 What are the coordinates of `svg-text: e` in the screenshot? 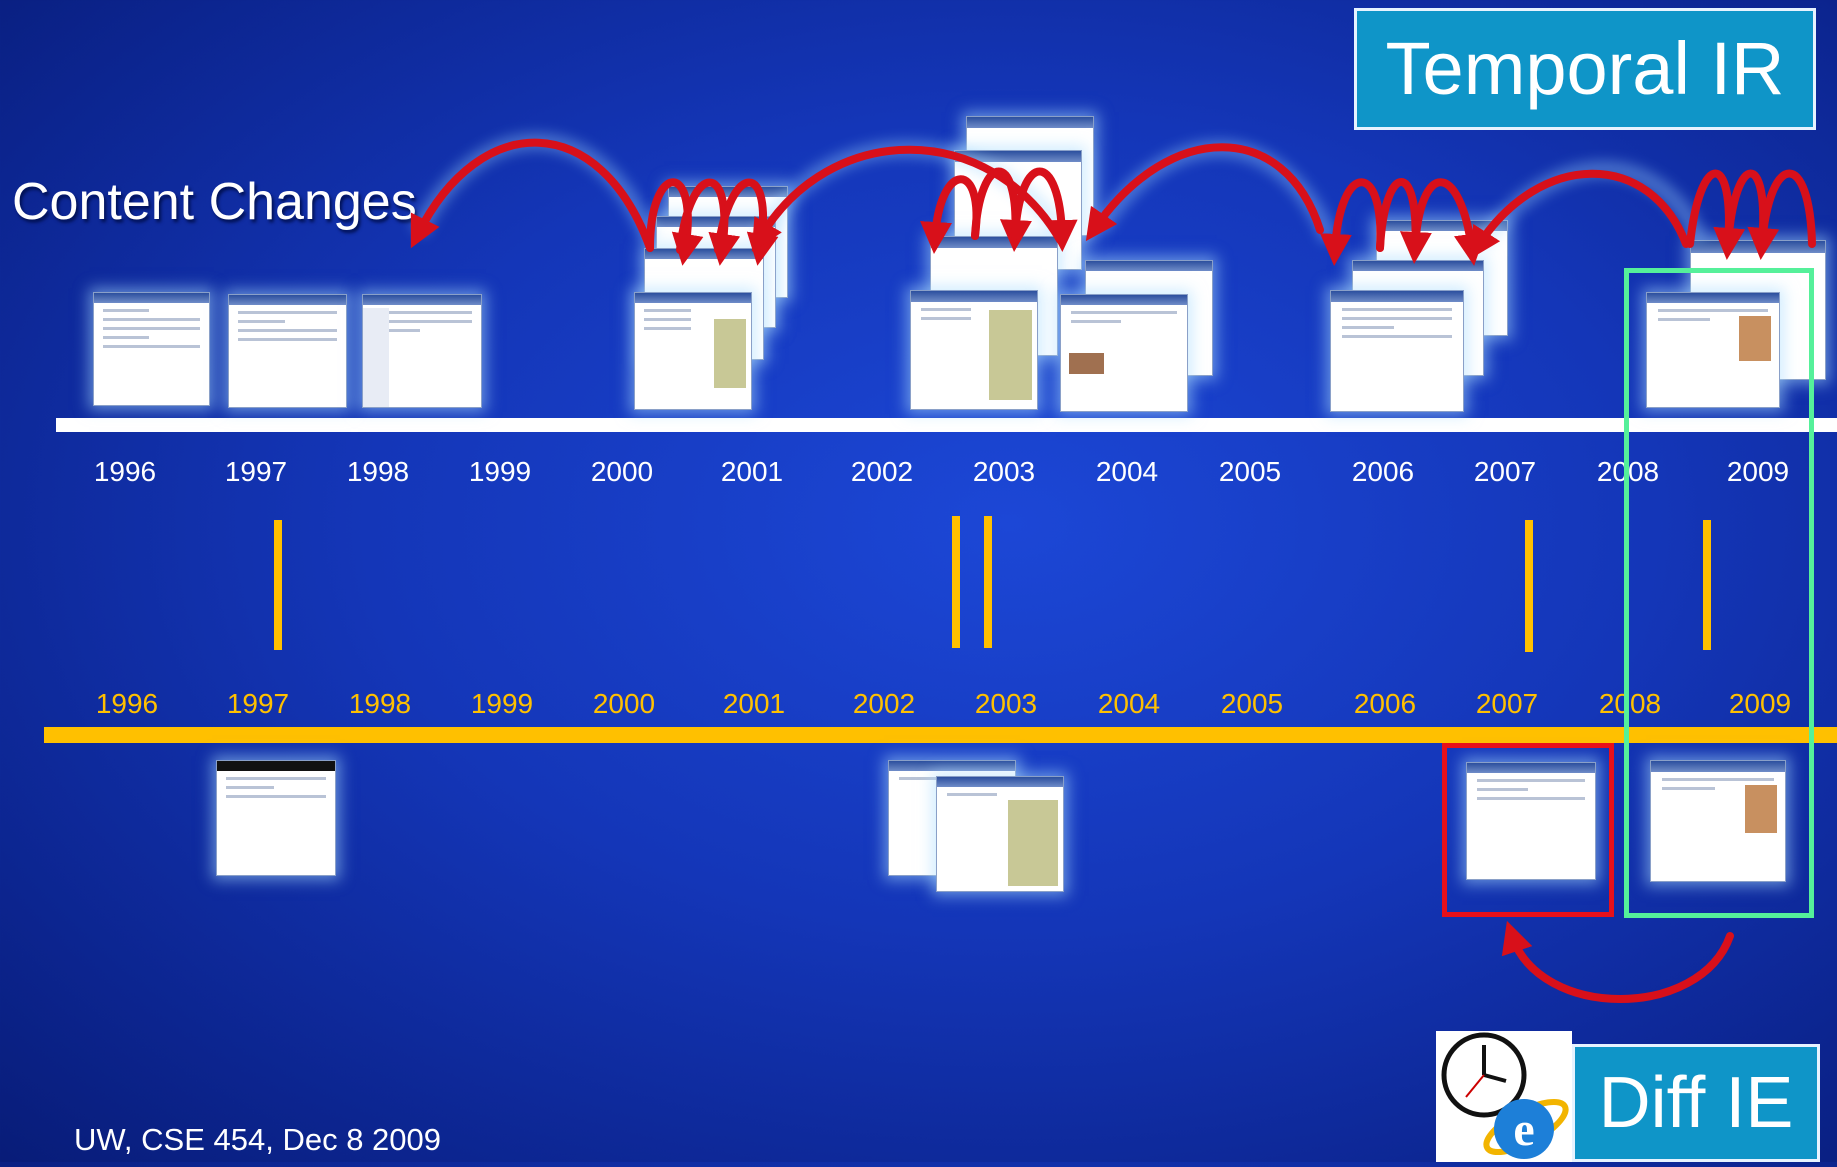 It's located at (1523, 1129).